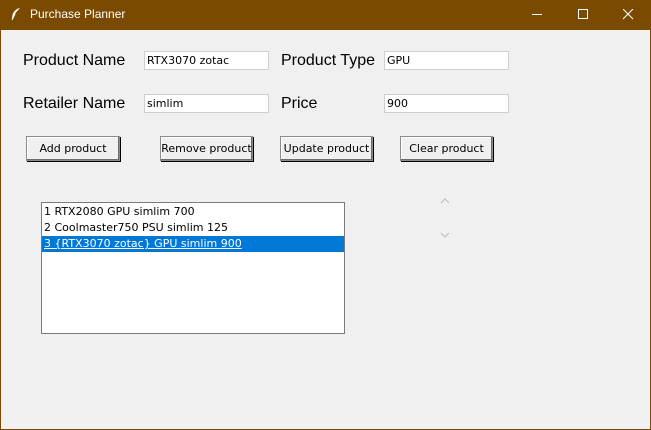 The image size is (651, 430). Describe the element at coordinates (78, 14) in the screenshot. I see `window-title: Purchase Planner` at that location.